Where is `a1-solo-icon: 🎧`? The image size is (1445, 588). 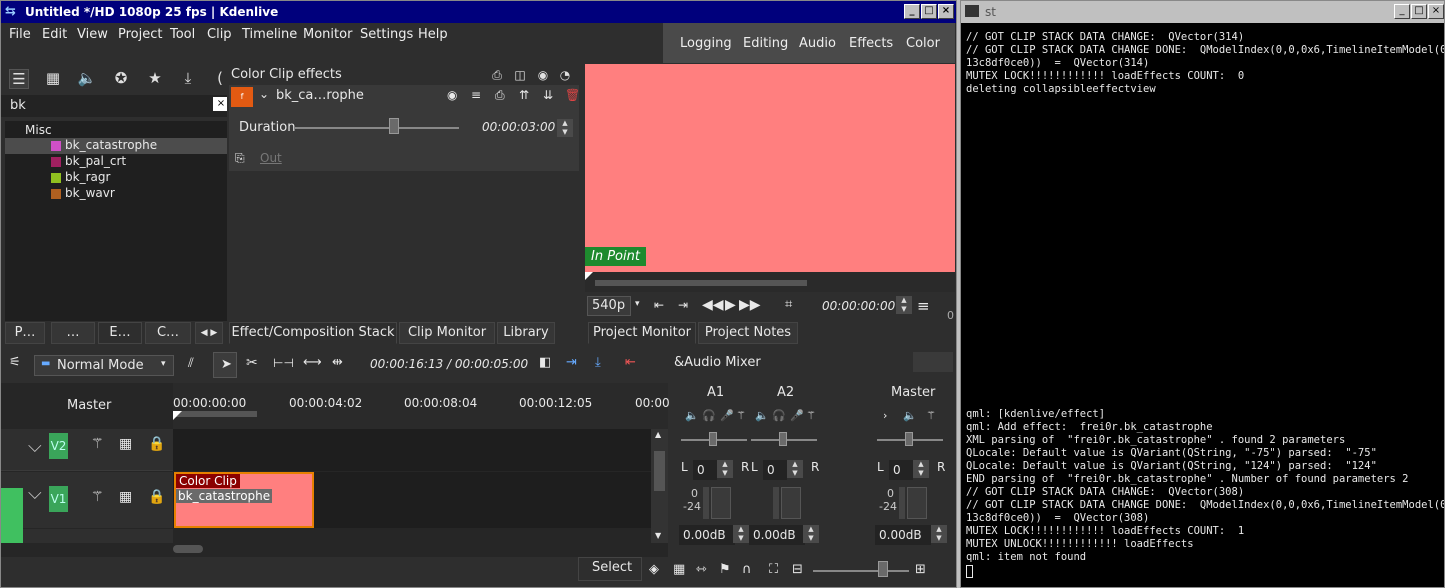 a1-solo-icon: 🎧 is located at coordinates (709, 415).